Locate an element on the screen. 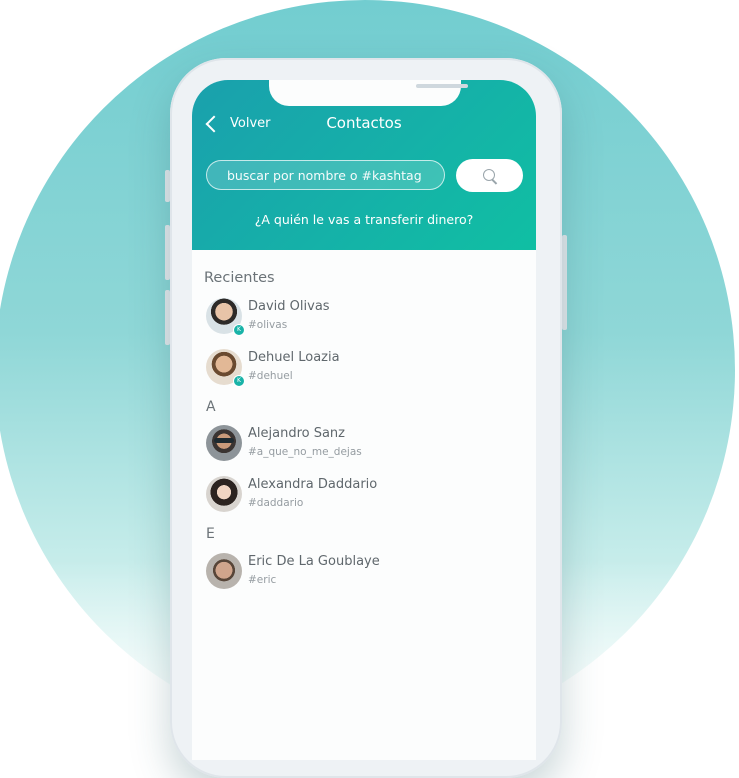 This screenshot has width=739, height=778. section-header-recent: Recientes is located at coordinates (239, 278).